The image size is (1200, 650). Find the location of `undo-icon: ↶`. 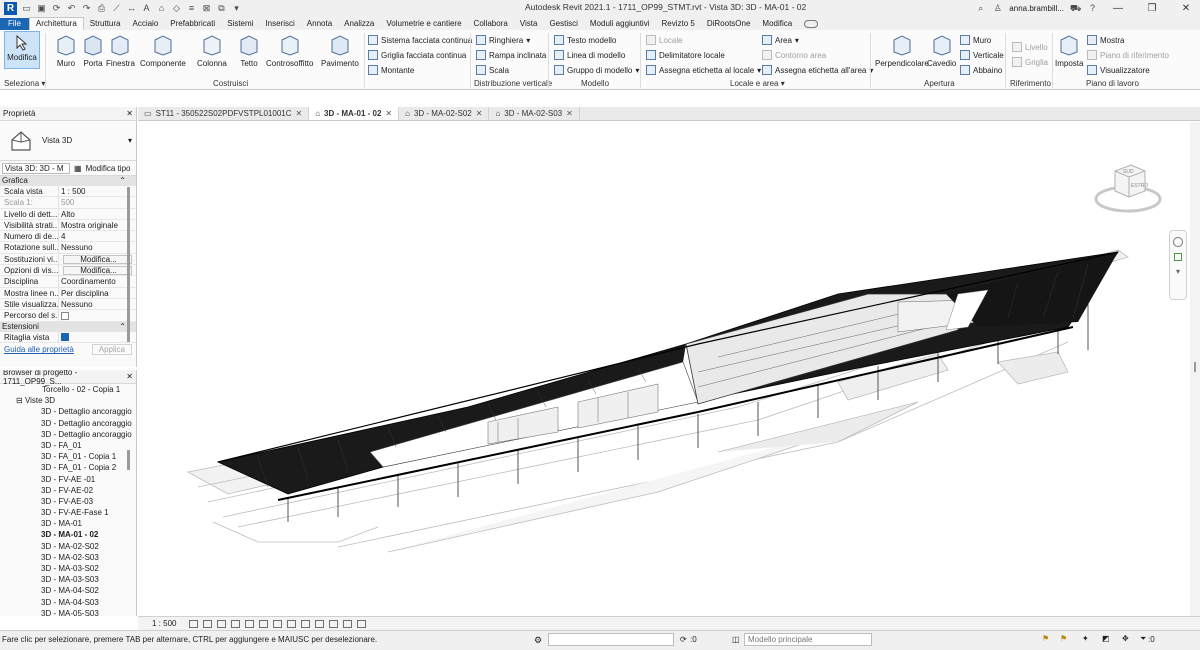

undo-icon: ↶ is located at coordinates (71, 8).